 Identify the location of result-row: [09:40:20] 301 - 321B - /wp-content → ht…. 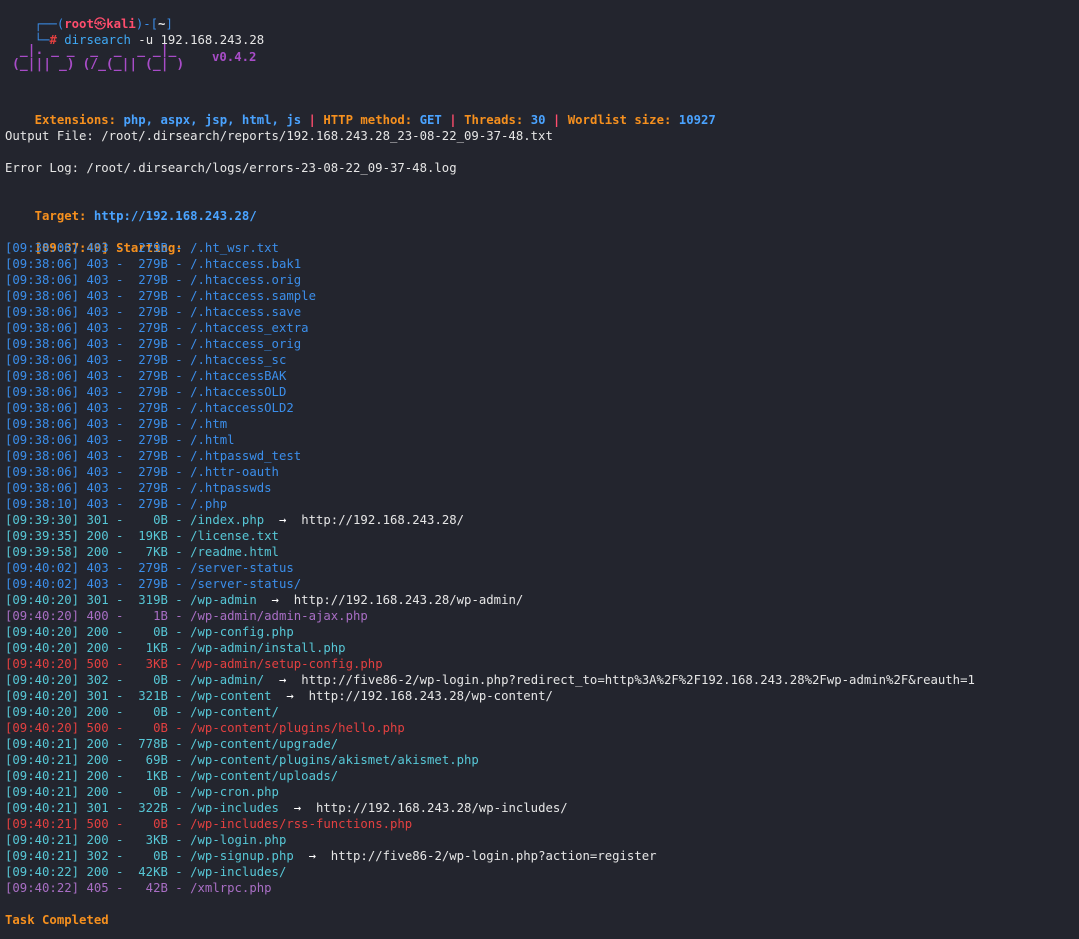
(279, 696).